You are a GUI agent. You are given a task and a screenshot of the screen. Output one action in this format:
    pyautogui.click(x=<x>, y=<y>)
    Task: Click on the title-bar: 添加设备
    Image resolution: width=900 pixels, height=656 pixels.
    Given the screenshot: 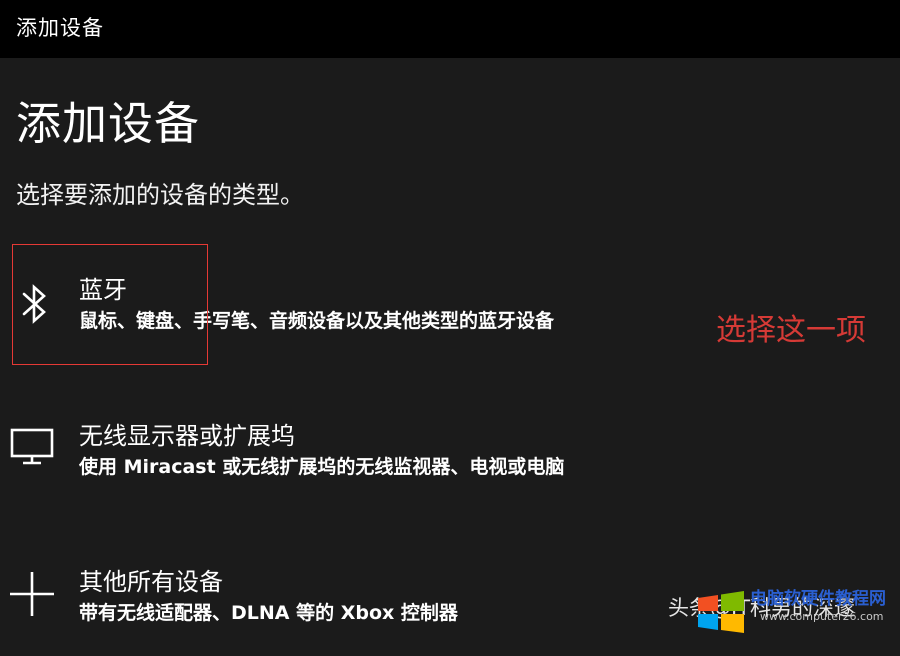 What is the action you would take?
    pyautogui.click(x=450, y=29)
    